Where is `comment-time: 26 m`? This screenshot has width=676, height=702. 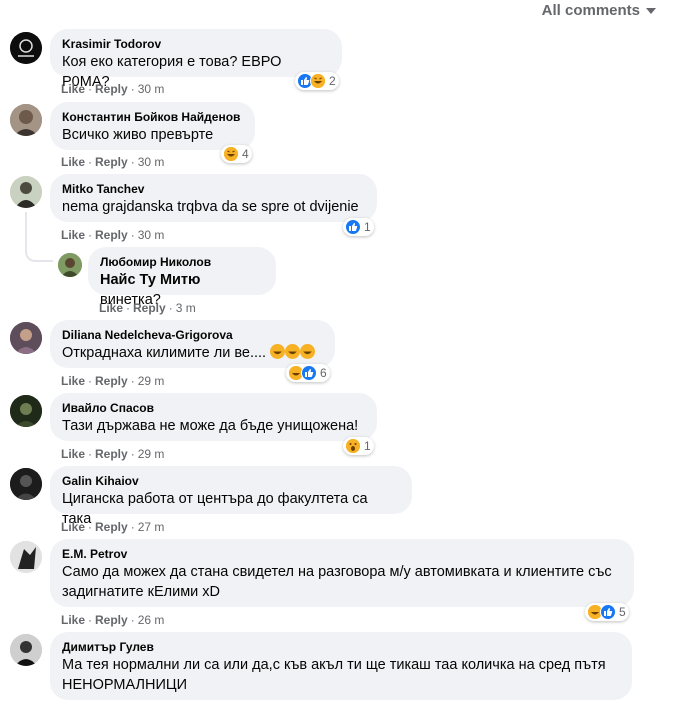 comment-time: 26 m is located at coordinates (151, 620).